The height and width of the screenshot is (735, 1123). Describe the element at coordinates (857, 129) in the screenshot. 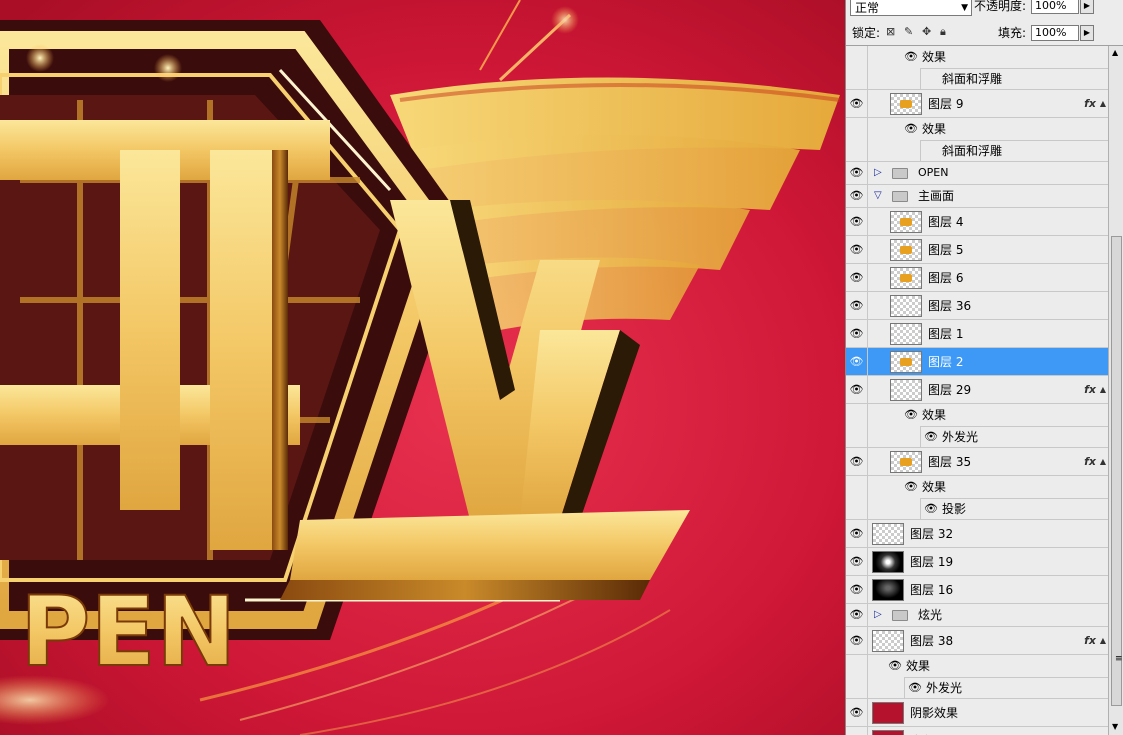

I see `visibility-eye-icon` at that location.